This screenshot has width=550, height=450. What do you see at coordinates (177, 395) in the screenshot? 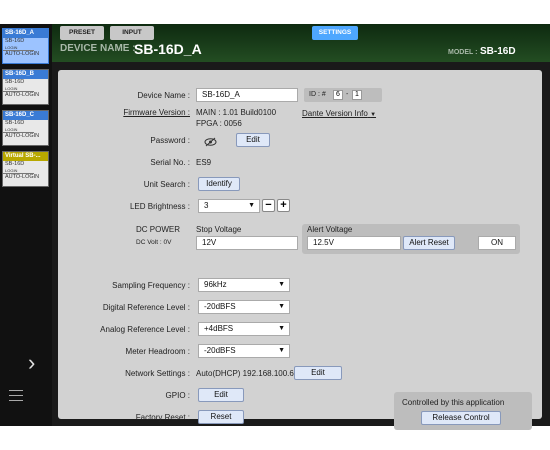
I see `gpio-label: GPIO :` at bounding box center [177, 395].